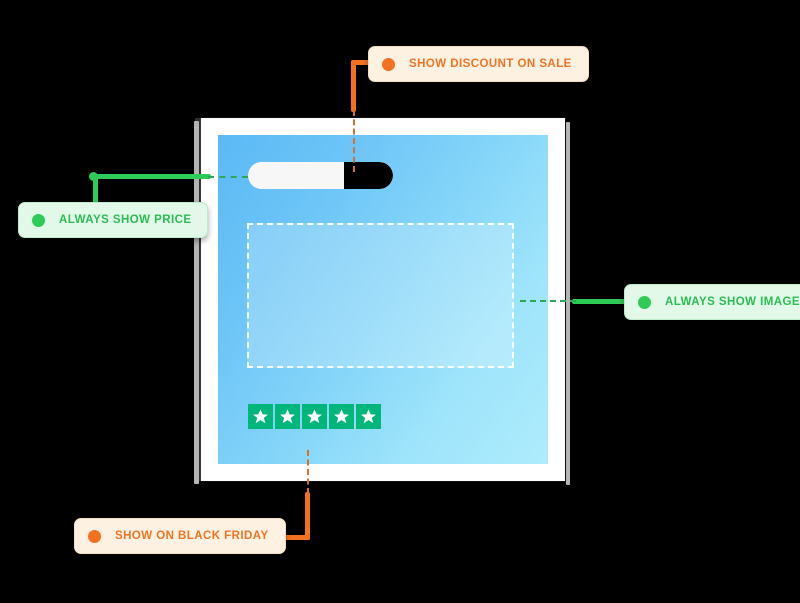  Describe the element at coordinates (125, 220) in the screenshot. I see `callout-label: ALWAYS SHOW PRICE` at that location.